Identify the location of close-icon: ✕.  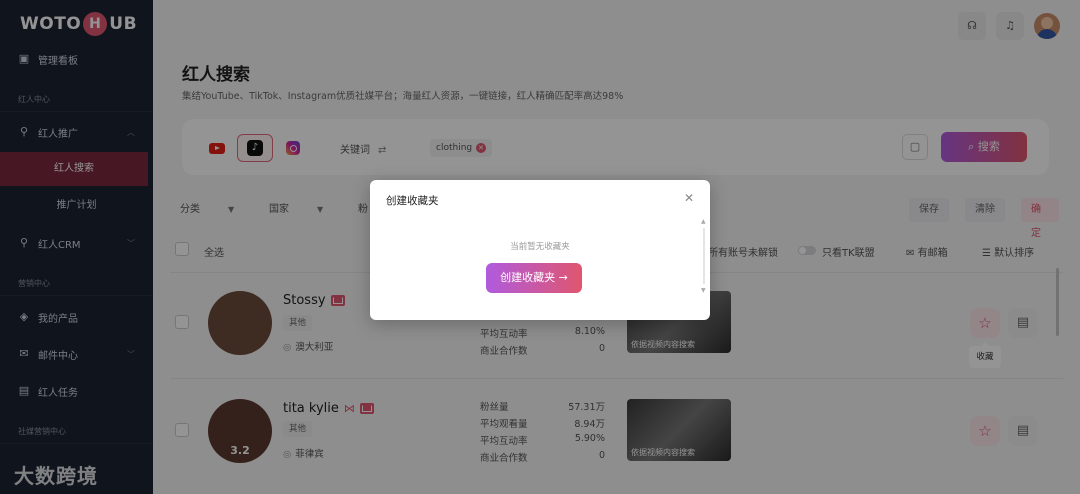
(689, 198).